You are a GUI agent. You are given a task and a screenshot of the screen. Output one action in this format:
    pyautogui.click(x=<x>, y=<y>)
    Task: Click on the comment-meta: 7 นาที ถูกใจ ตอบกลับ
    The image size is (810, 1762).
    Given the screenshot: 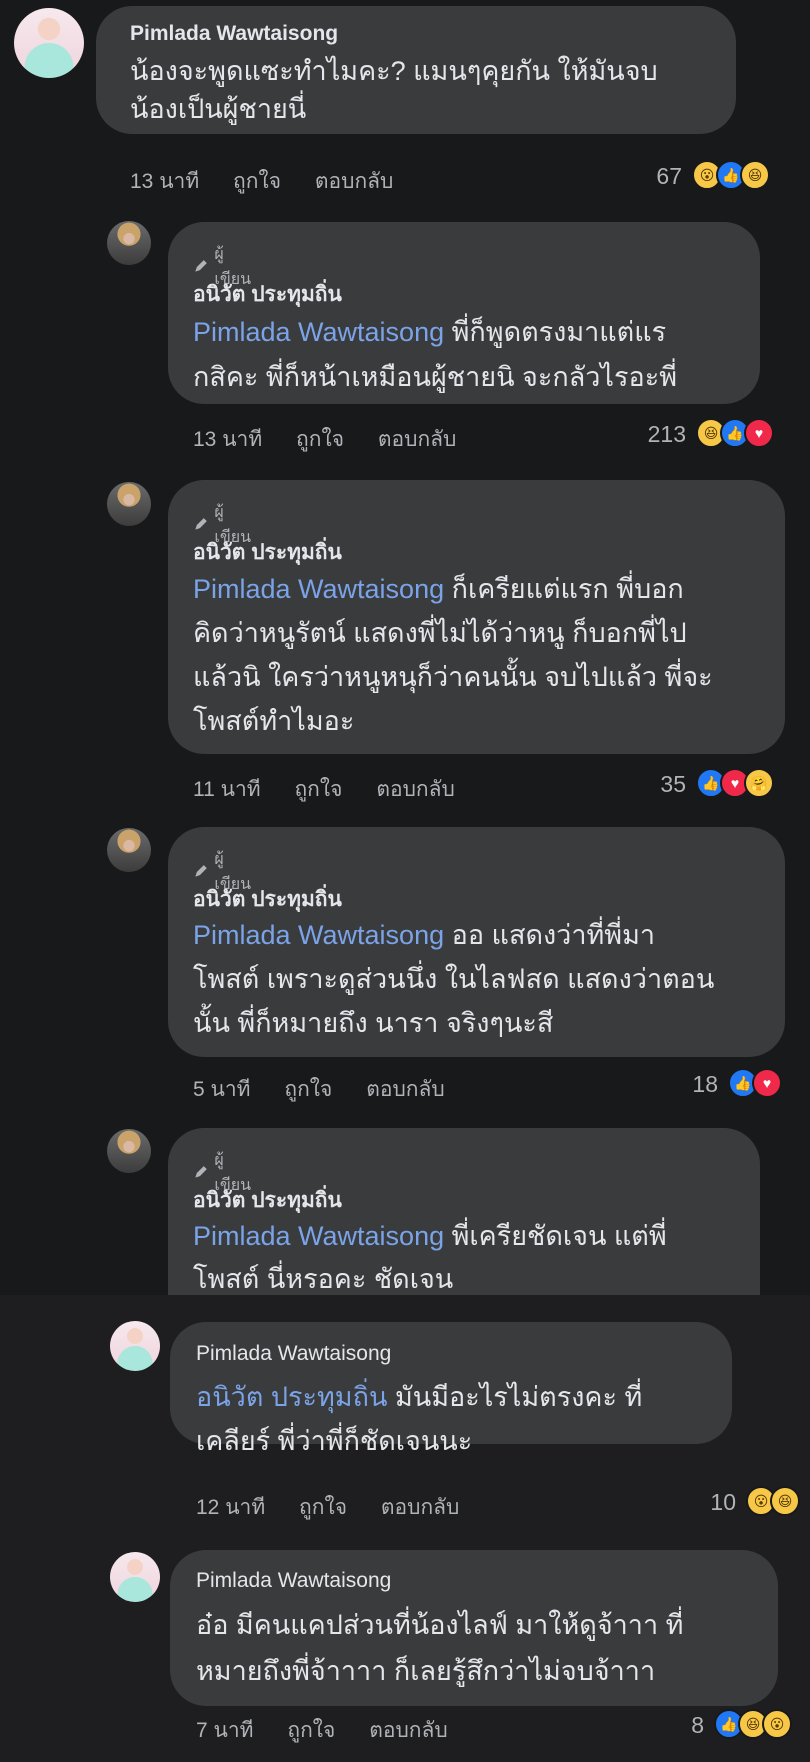 What is the action you would take?
    pyautogui.click(x=322, y=1730)
    